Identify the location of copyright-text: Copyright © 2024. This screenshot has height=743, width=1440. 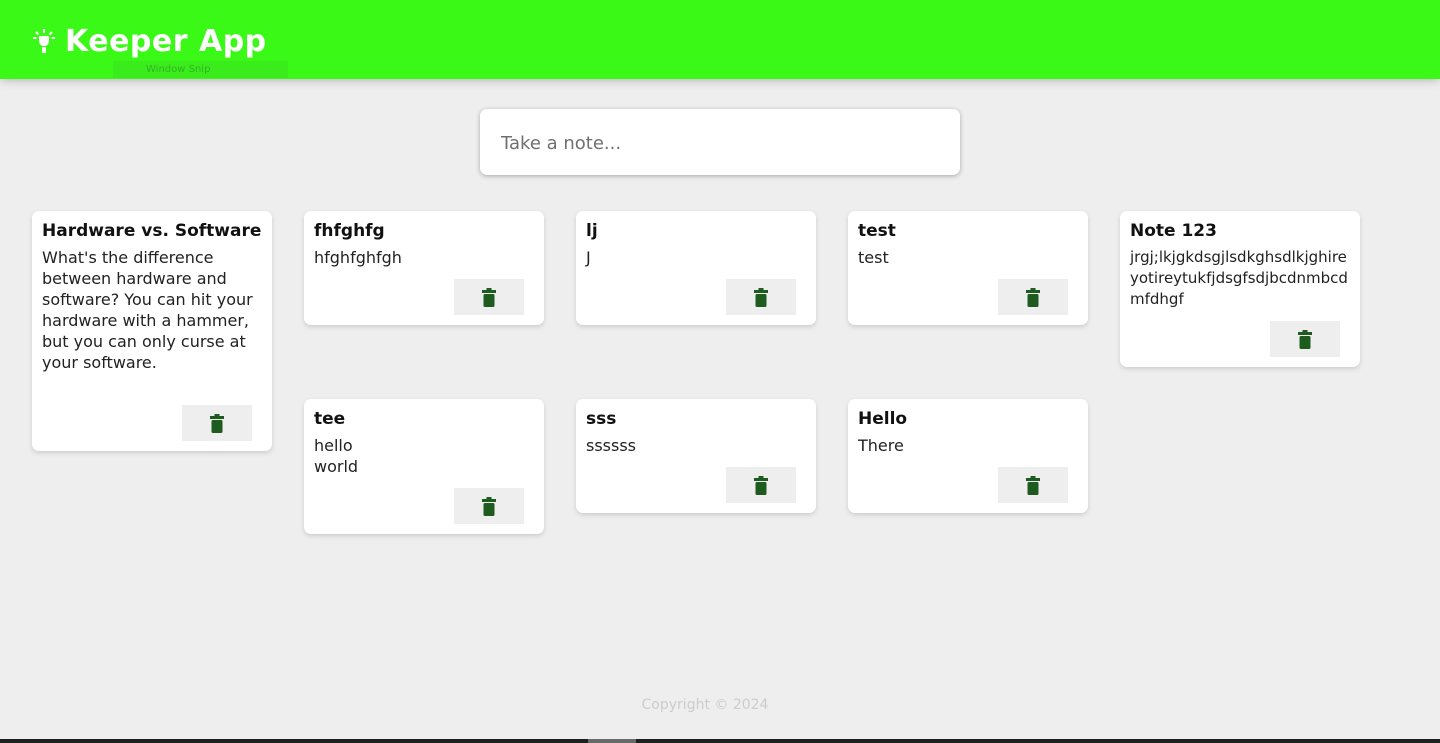
(705, 705).